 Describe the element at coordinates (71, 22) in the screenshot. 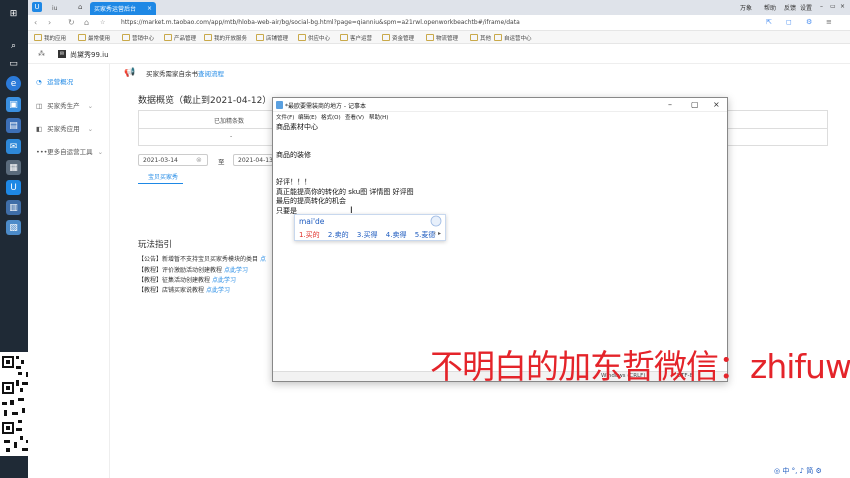

I see `refresh-icon: ↻` at that location.